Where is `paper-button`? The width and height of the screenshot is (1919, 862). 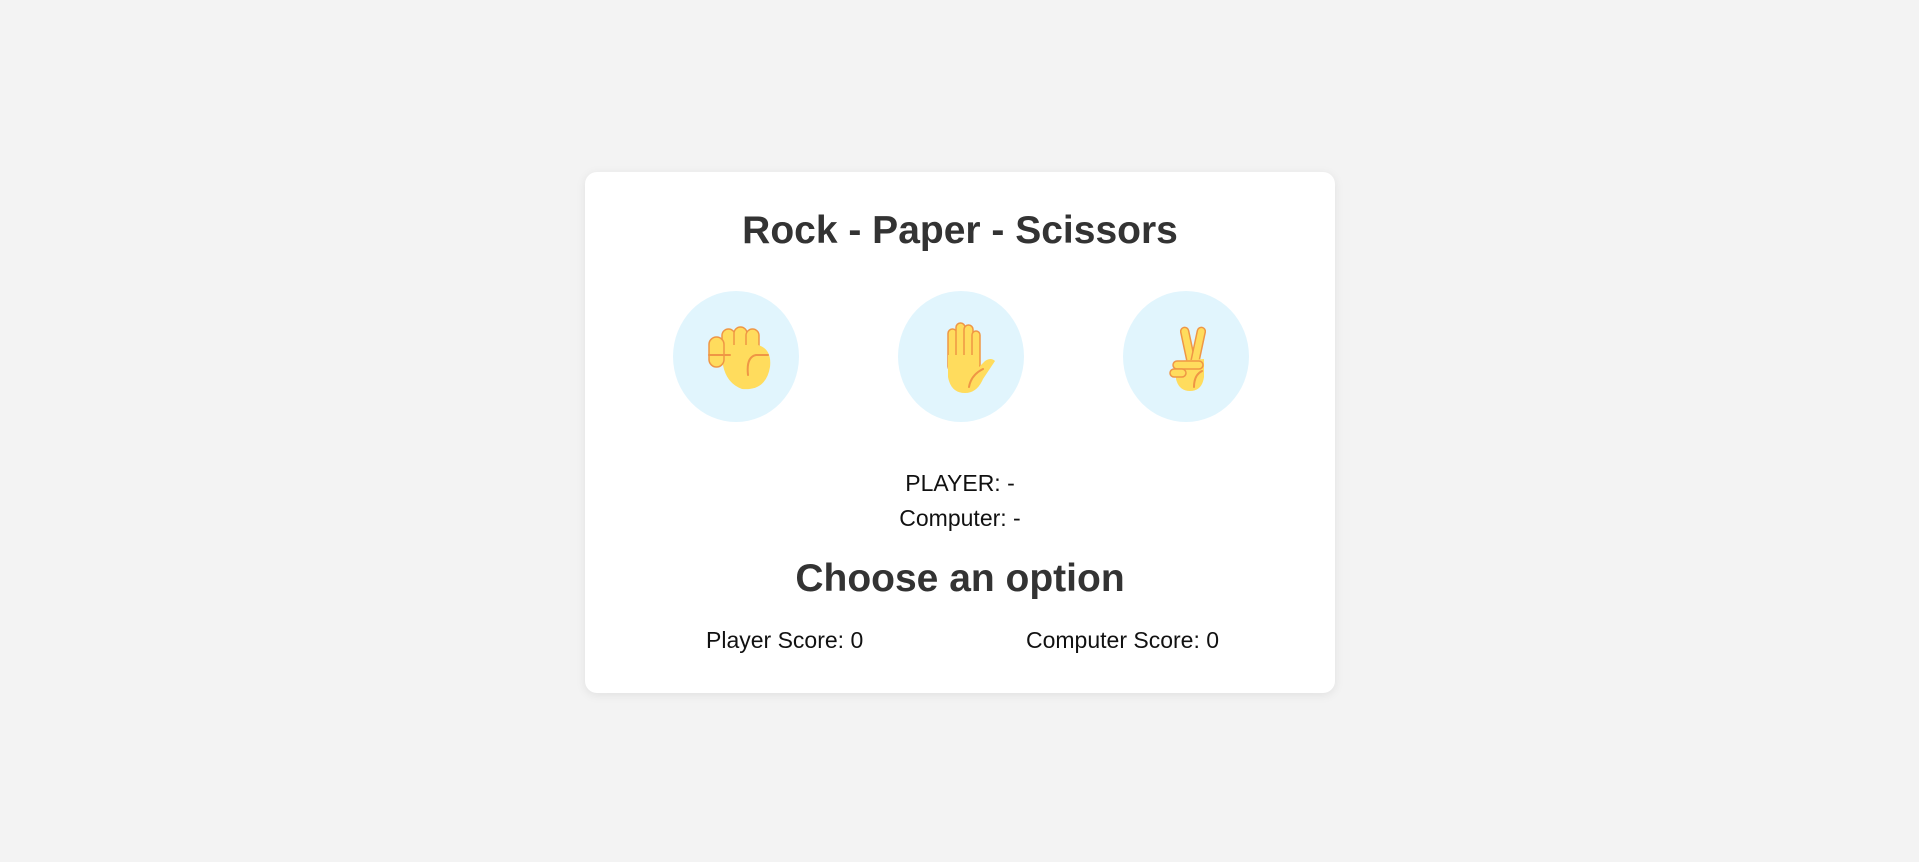 paper-button is located at coordinates (961, 356).